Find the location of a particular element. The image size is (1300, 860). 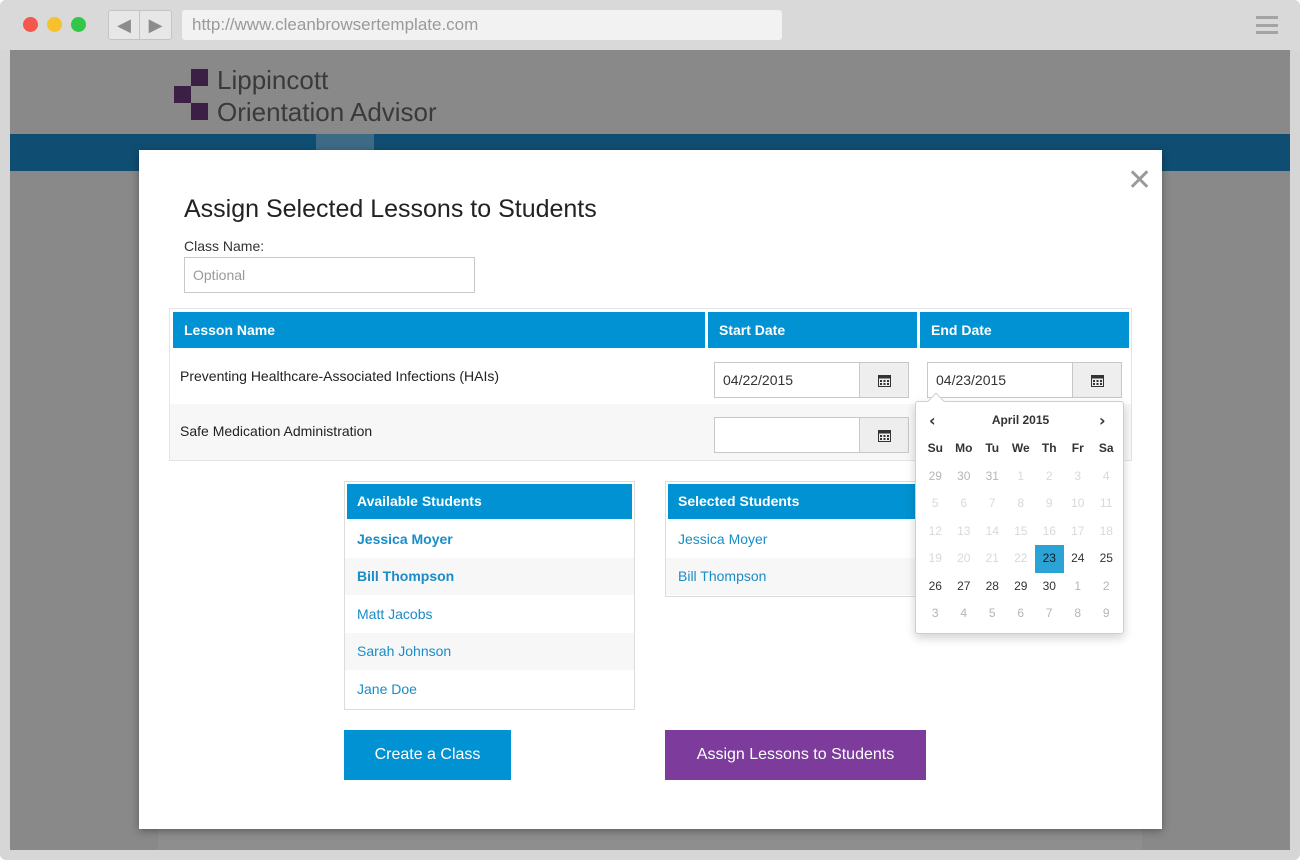

datepicker-day: 10 is located at coordinates (1078, 504).